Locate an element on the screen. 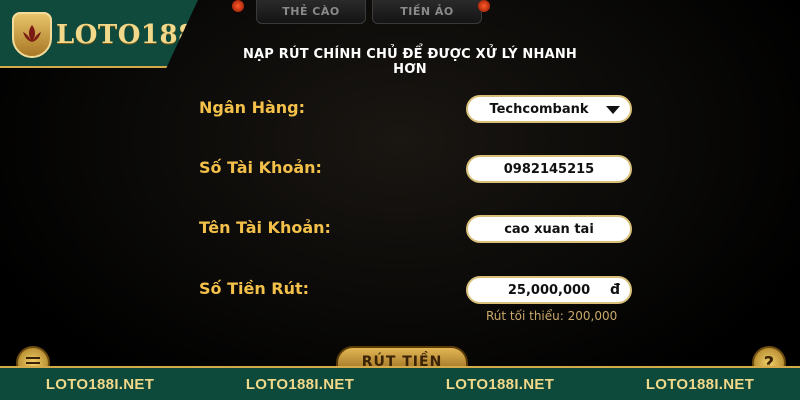  tab-bar: THẺ CÀO TIỀN ẢO is located at coordinates (362, 12).